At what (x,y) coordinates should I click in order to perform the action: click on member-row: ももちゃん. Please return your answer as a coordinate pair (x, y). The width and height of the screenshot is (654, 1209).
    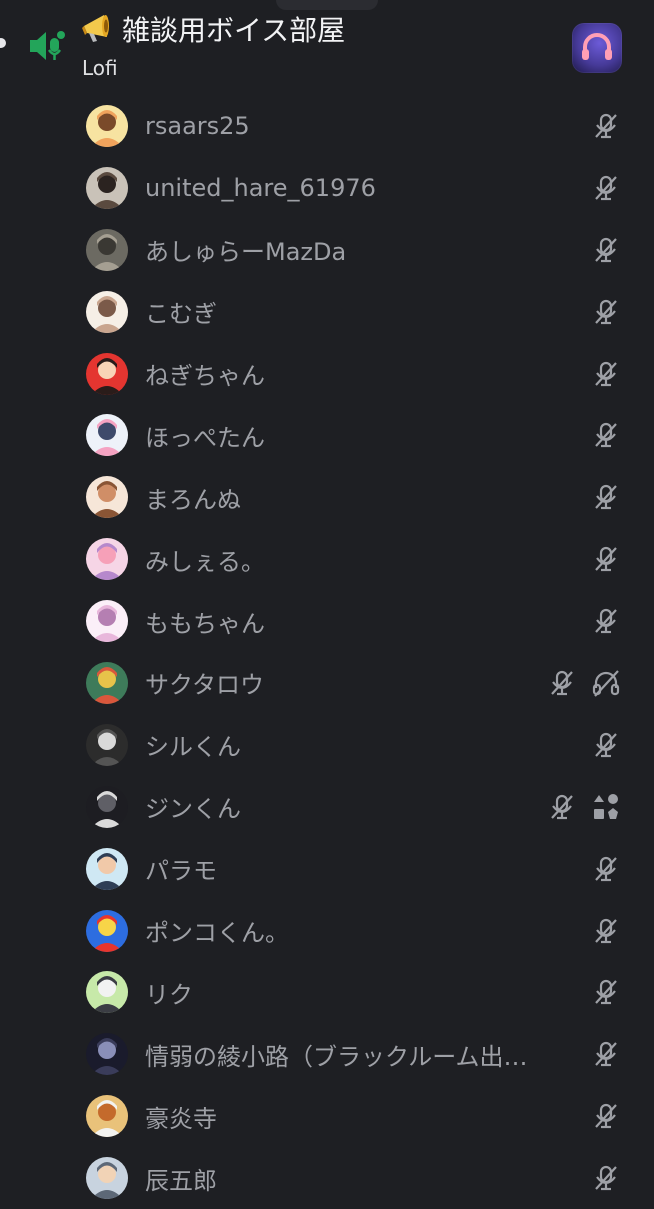
    Looking at the image, I should click on (327, 621).